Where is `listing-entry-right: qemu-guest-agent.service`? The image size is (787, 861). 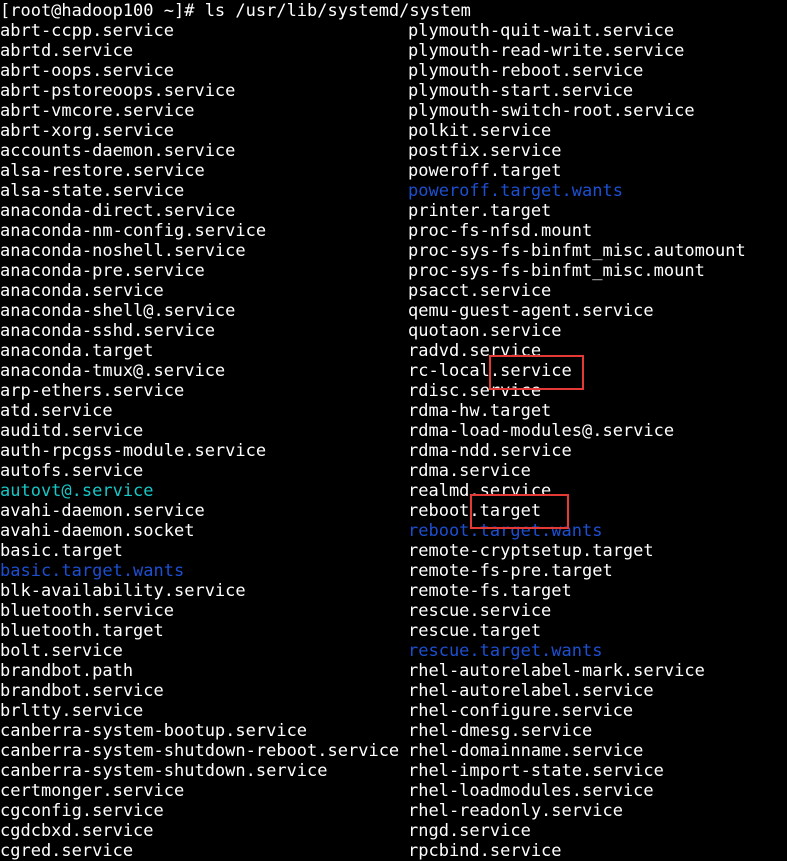 listing-entry-right: qemu-guest-agent.service is located at coordinates (531, 311).